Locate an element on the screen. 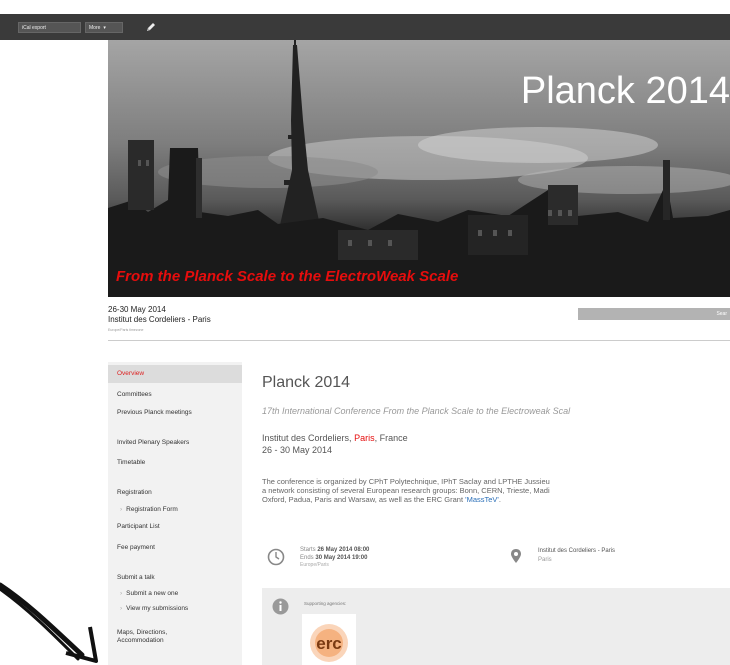 The height and width of the screenshot is (665, 730). sidebar-item-registration: Registration is located at coordinates (175, 493).